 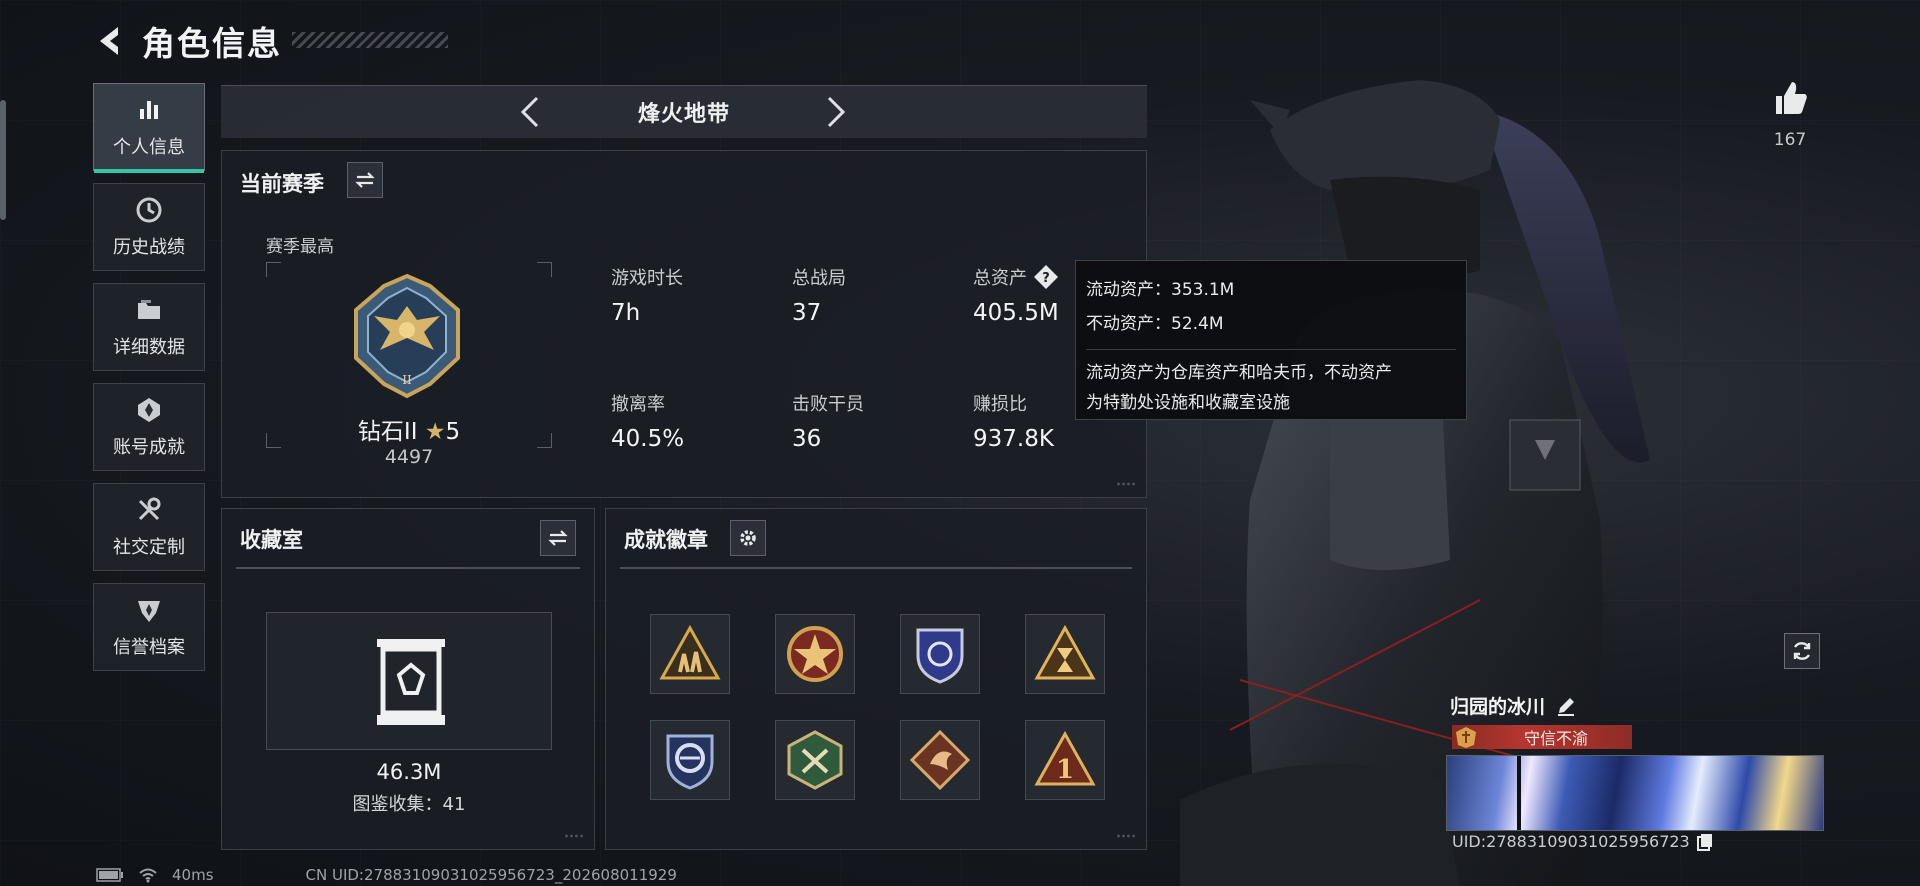 What do you see at coordinates (409, 772) in the screenshot?
I see `collection-value: 46.3M` at bounding box center [409, 772].